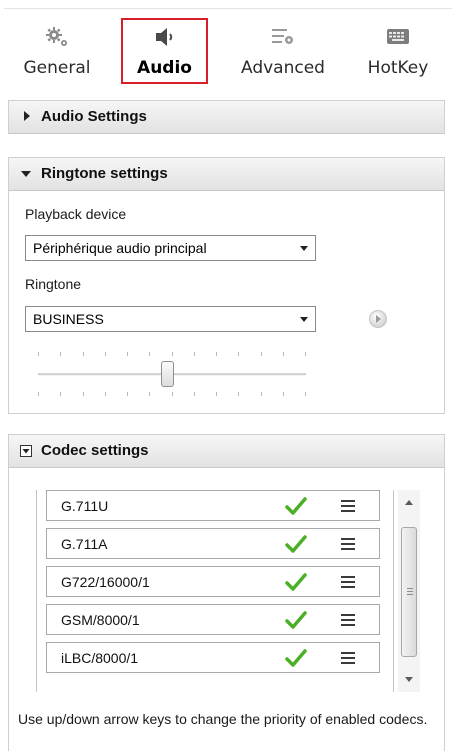 The image size is (452, 751). I want to click on panel-title: Ringtone settings, so click(104, 173).